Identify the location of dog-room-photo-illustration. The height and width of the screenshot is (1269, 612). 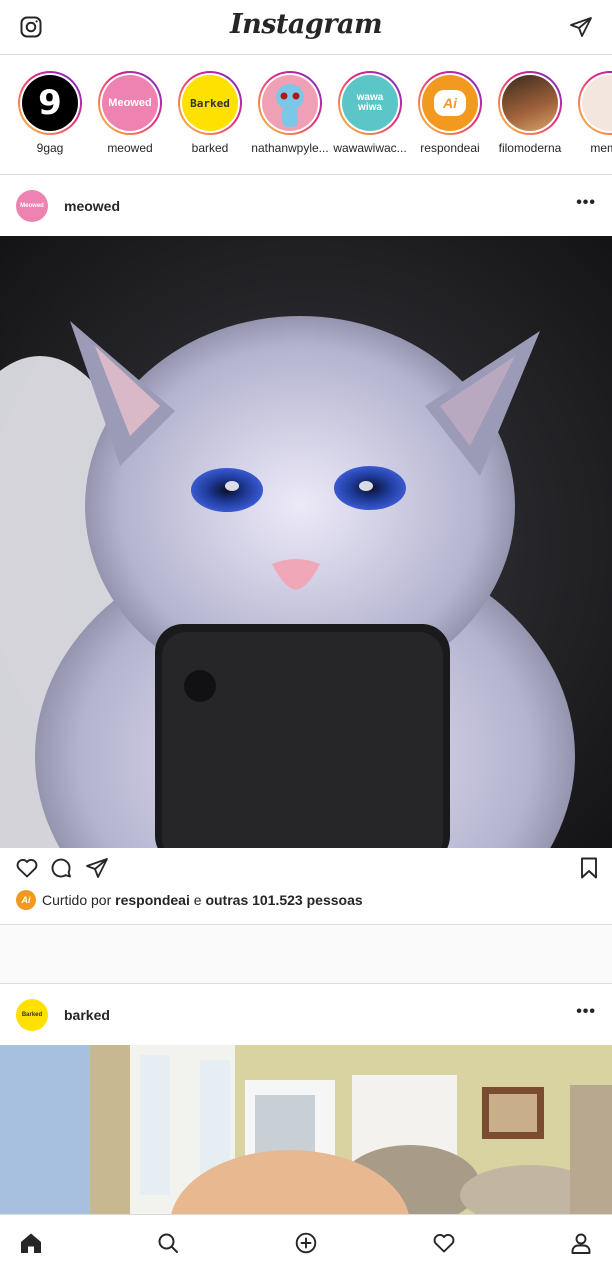
(306, 1129).